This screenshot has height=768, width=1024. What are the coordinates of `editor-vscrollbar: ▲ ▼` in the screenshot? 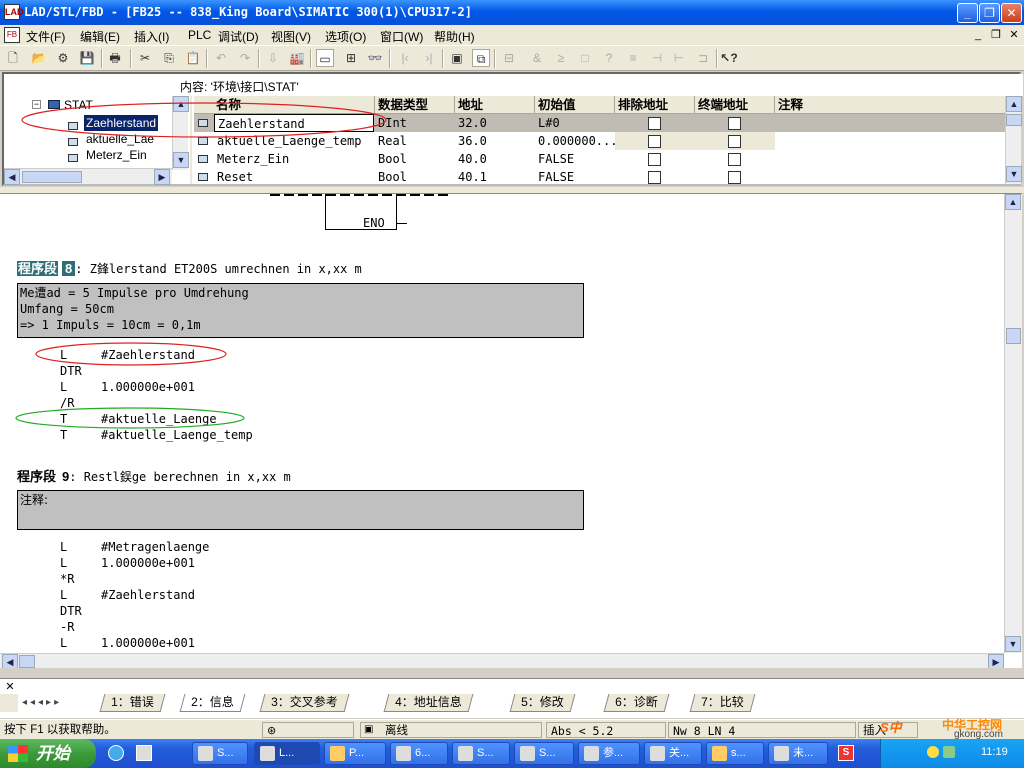 It's located at (1013, 423).